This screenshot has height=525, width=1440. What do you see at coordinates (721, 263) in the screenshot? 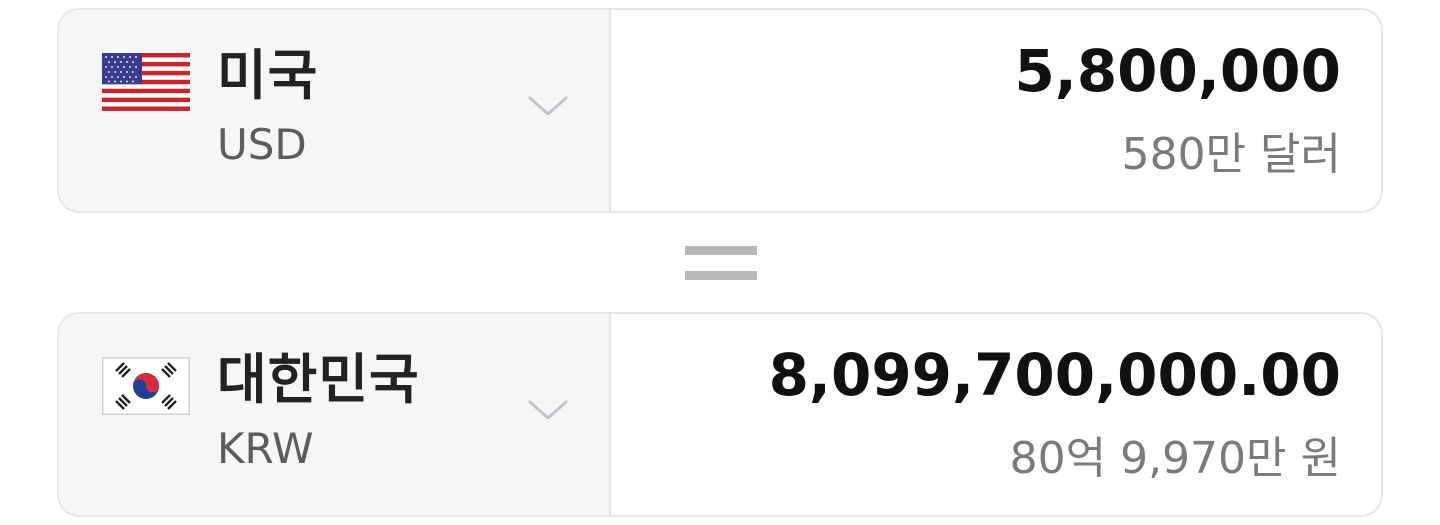
I see `equals-icon` at bounding box center [721, 263].